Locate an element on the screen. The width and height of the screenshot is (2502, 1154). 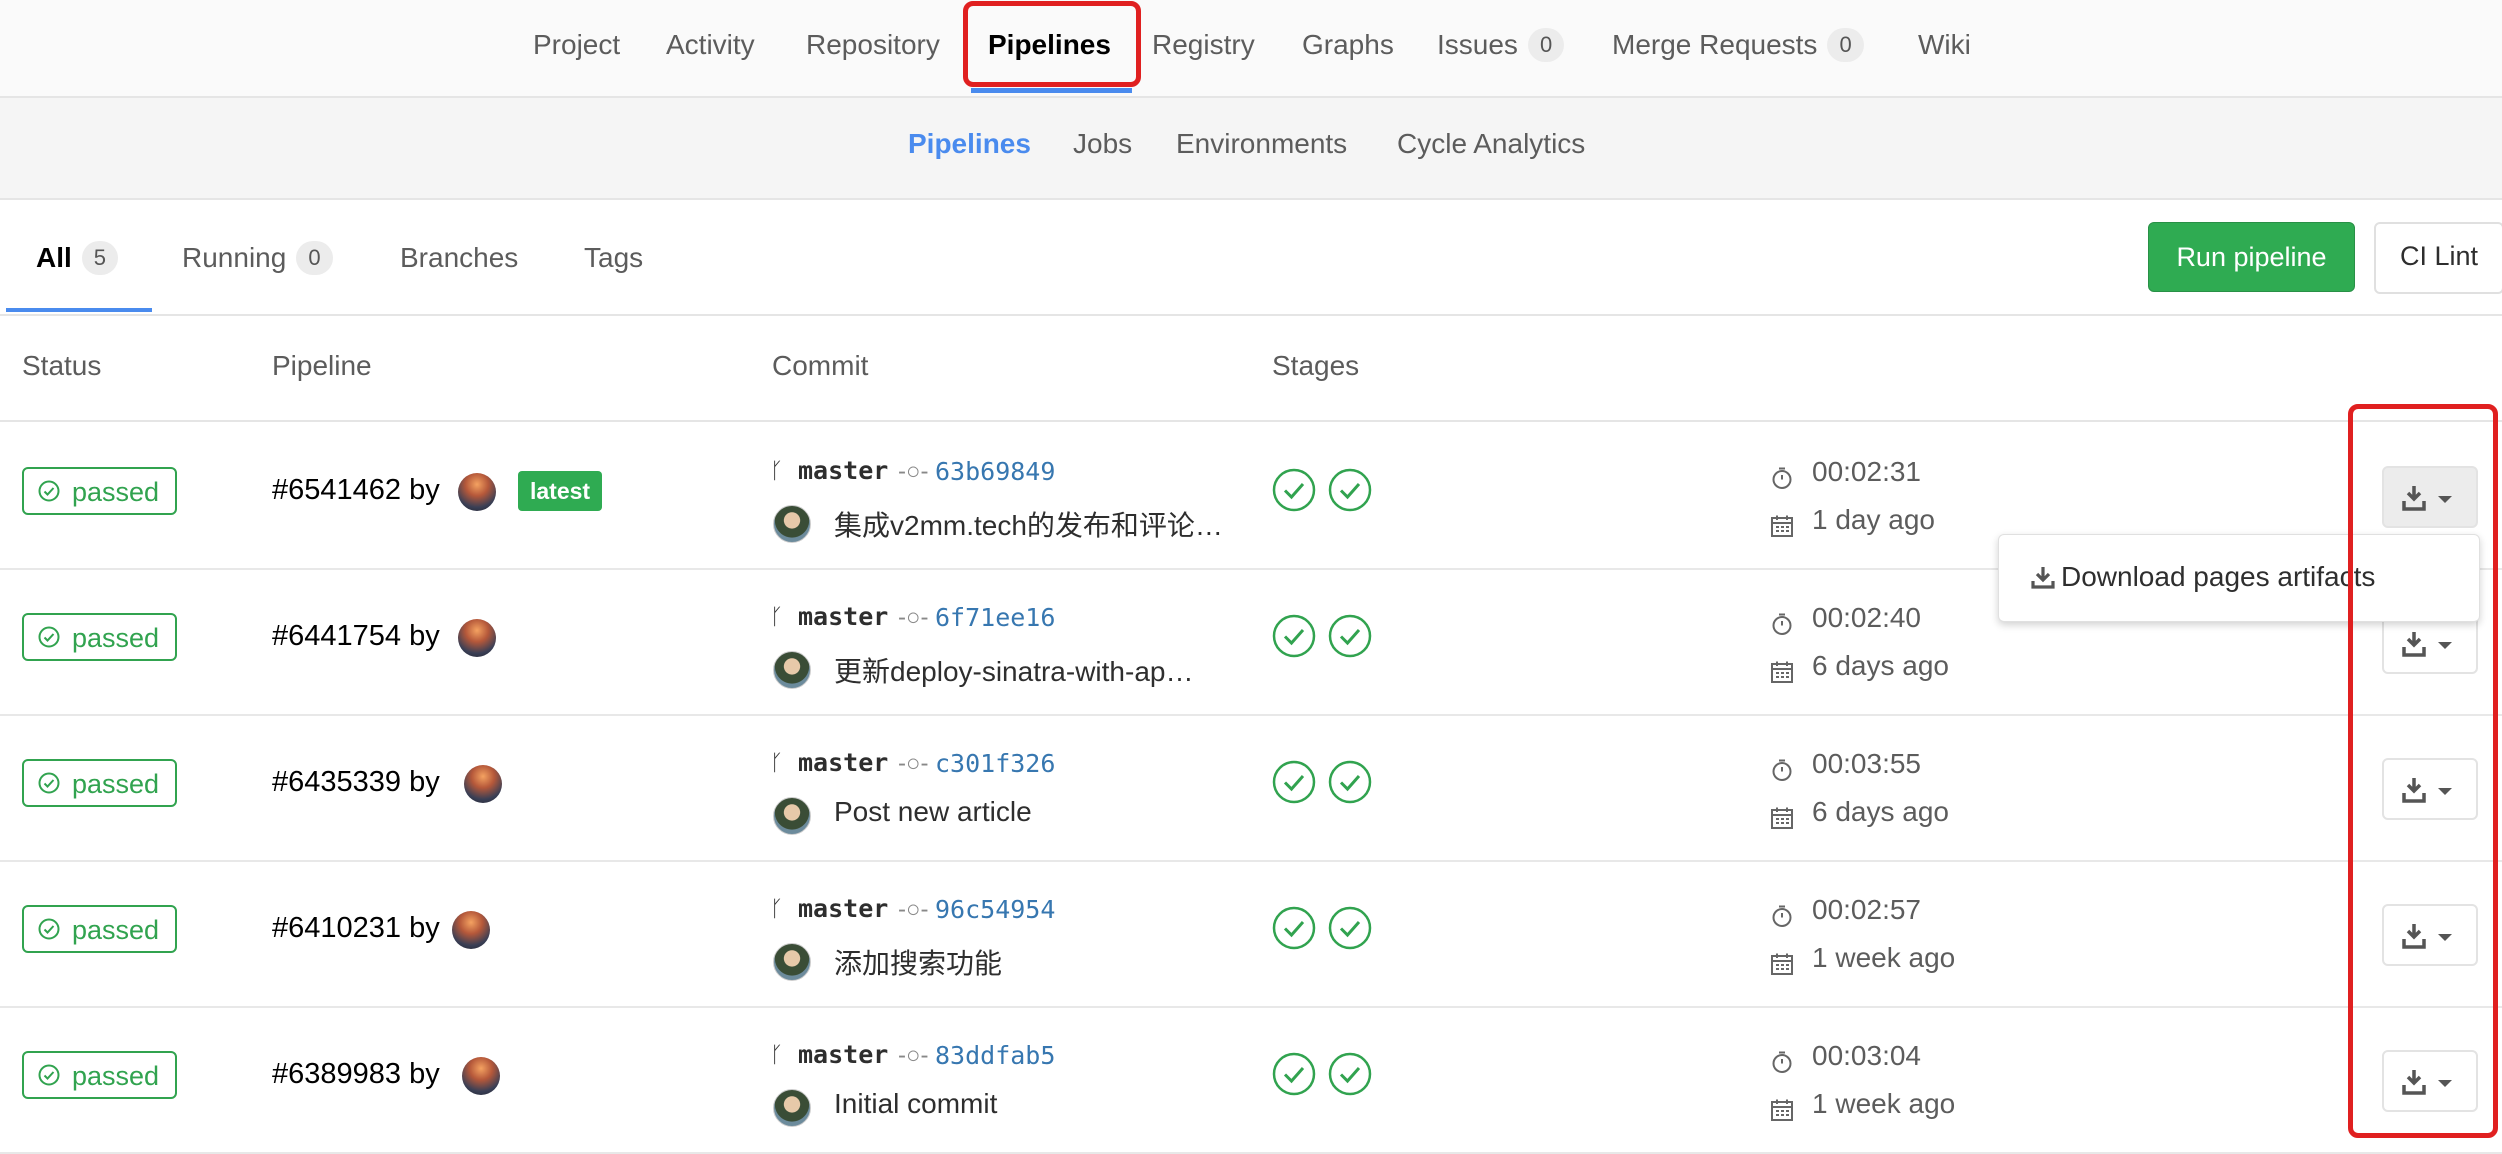
nav-merge-requests: Merge Requests 0 is located at coordinates (1738, 45).